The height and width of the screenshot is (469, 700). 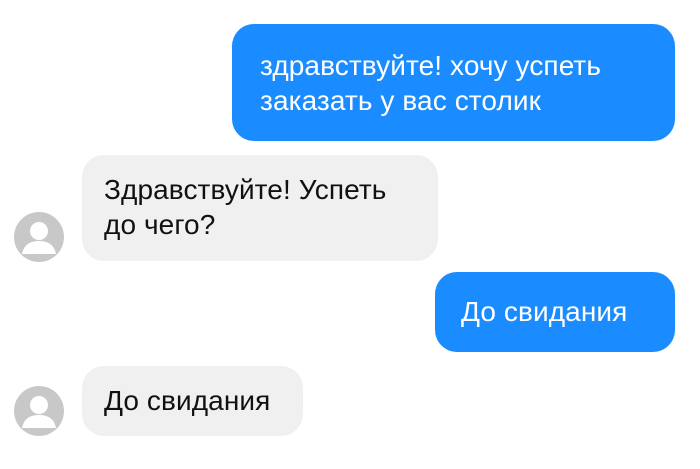 What do you see at coordinates (245, 207) in the screenshot?
I see `message-text: Здравствуйте! Успеть до чего?` at bounding box center [245, 207].